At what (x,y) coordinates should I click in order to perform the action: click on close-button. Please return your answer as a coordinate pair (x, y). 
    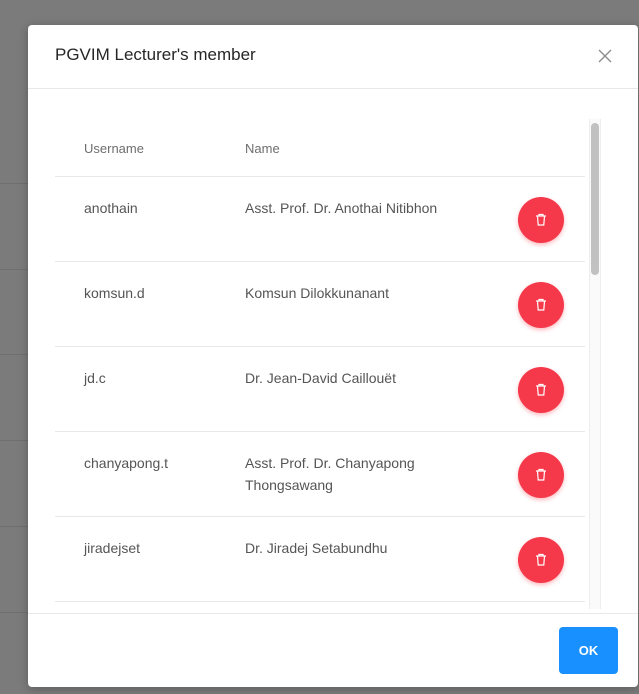
    Looking at the image, I should click on (605, 56).